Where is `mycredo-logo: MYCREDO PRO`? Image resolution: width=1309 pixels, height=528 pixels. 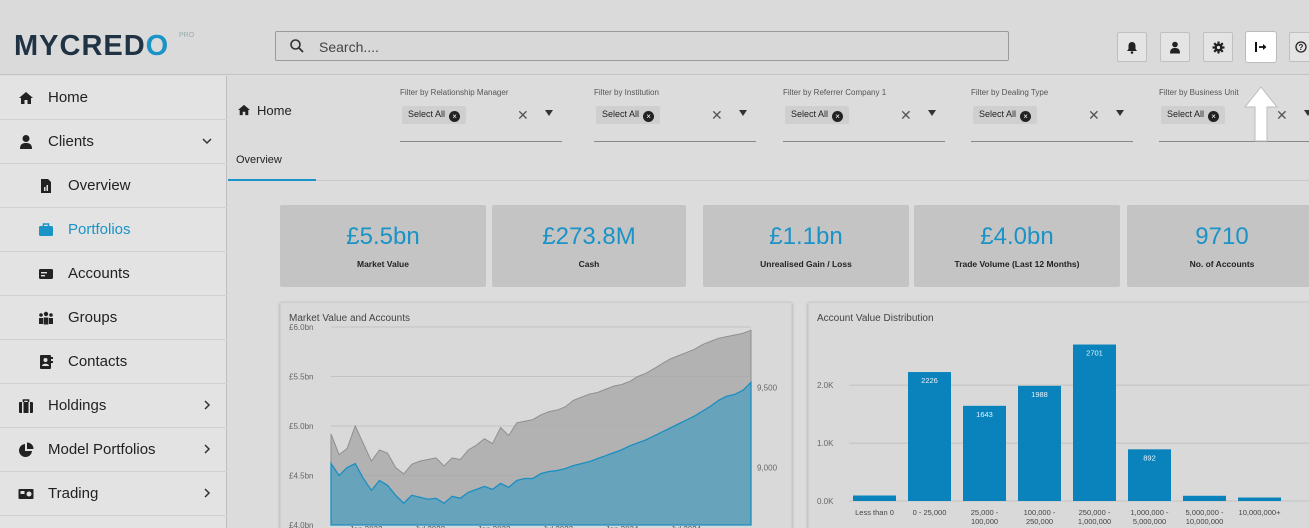 mycredo-logo: MYCREDO PRO is located at coordinates (104, 46).